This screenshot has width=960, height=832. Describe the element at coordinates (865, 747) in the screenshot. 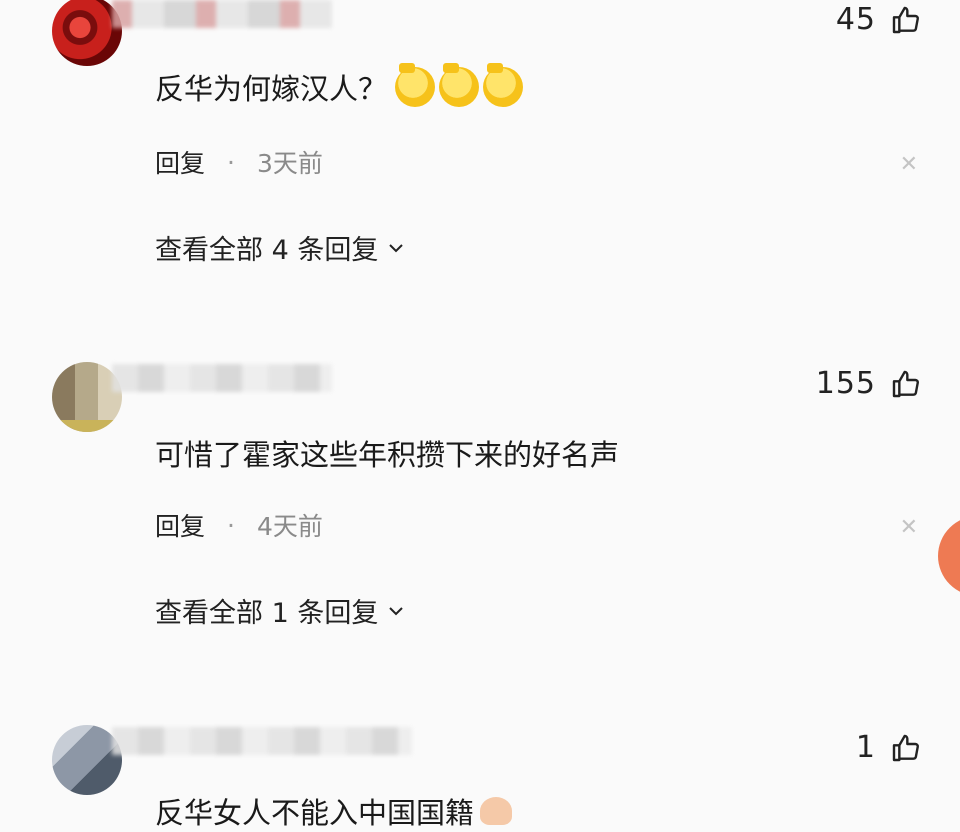

I see `like-count: 1` at that location.